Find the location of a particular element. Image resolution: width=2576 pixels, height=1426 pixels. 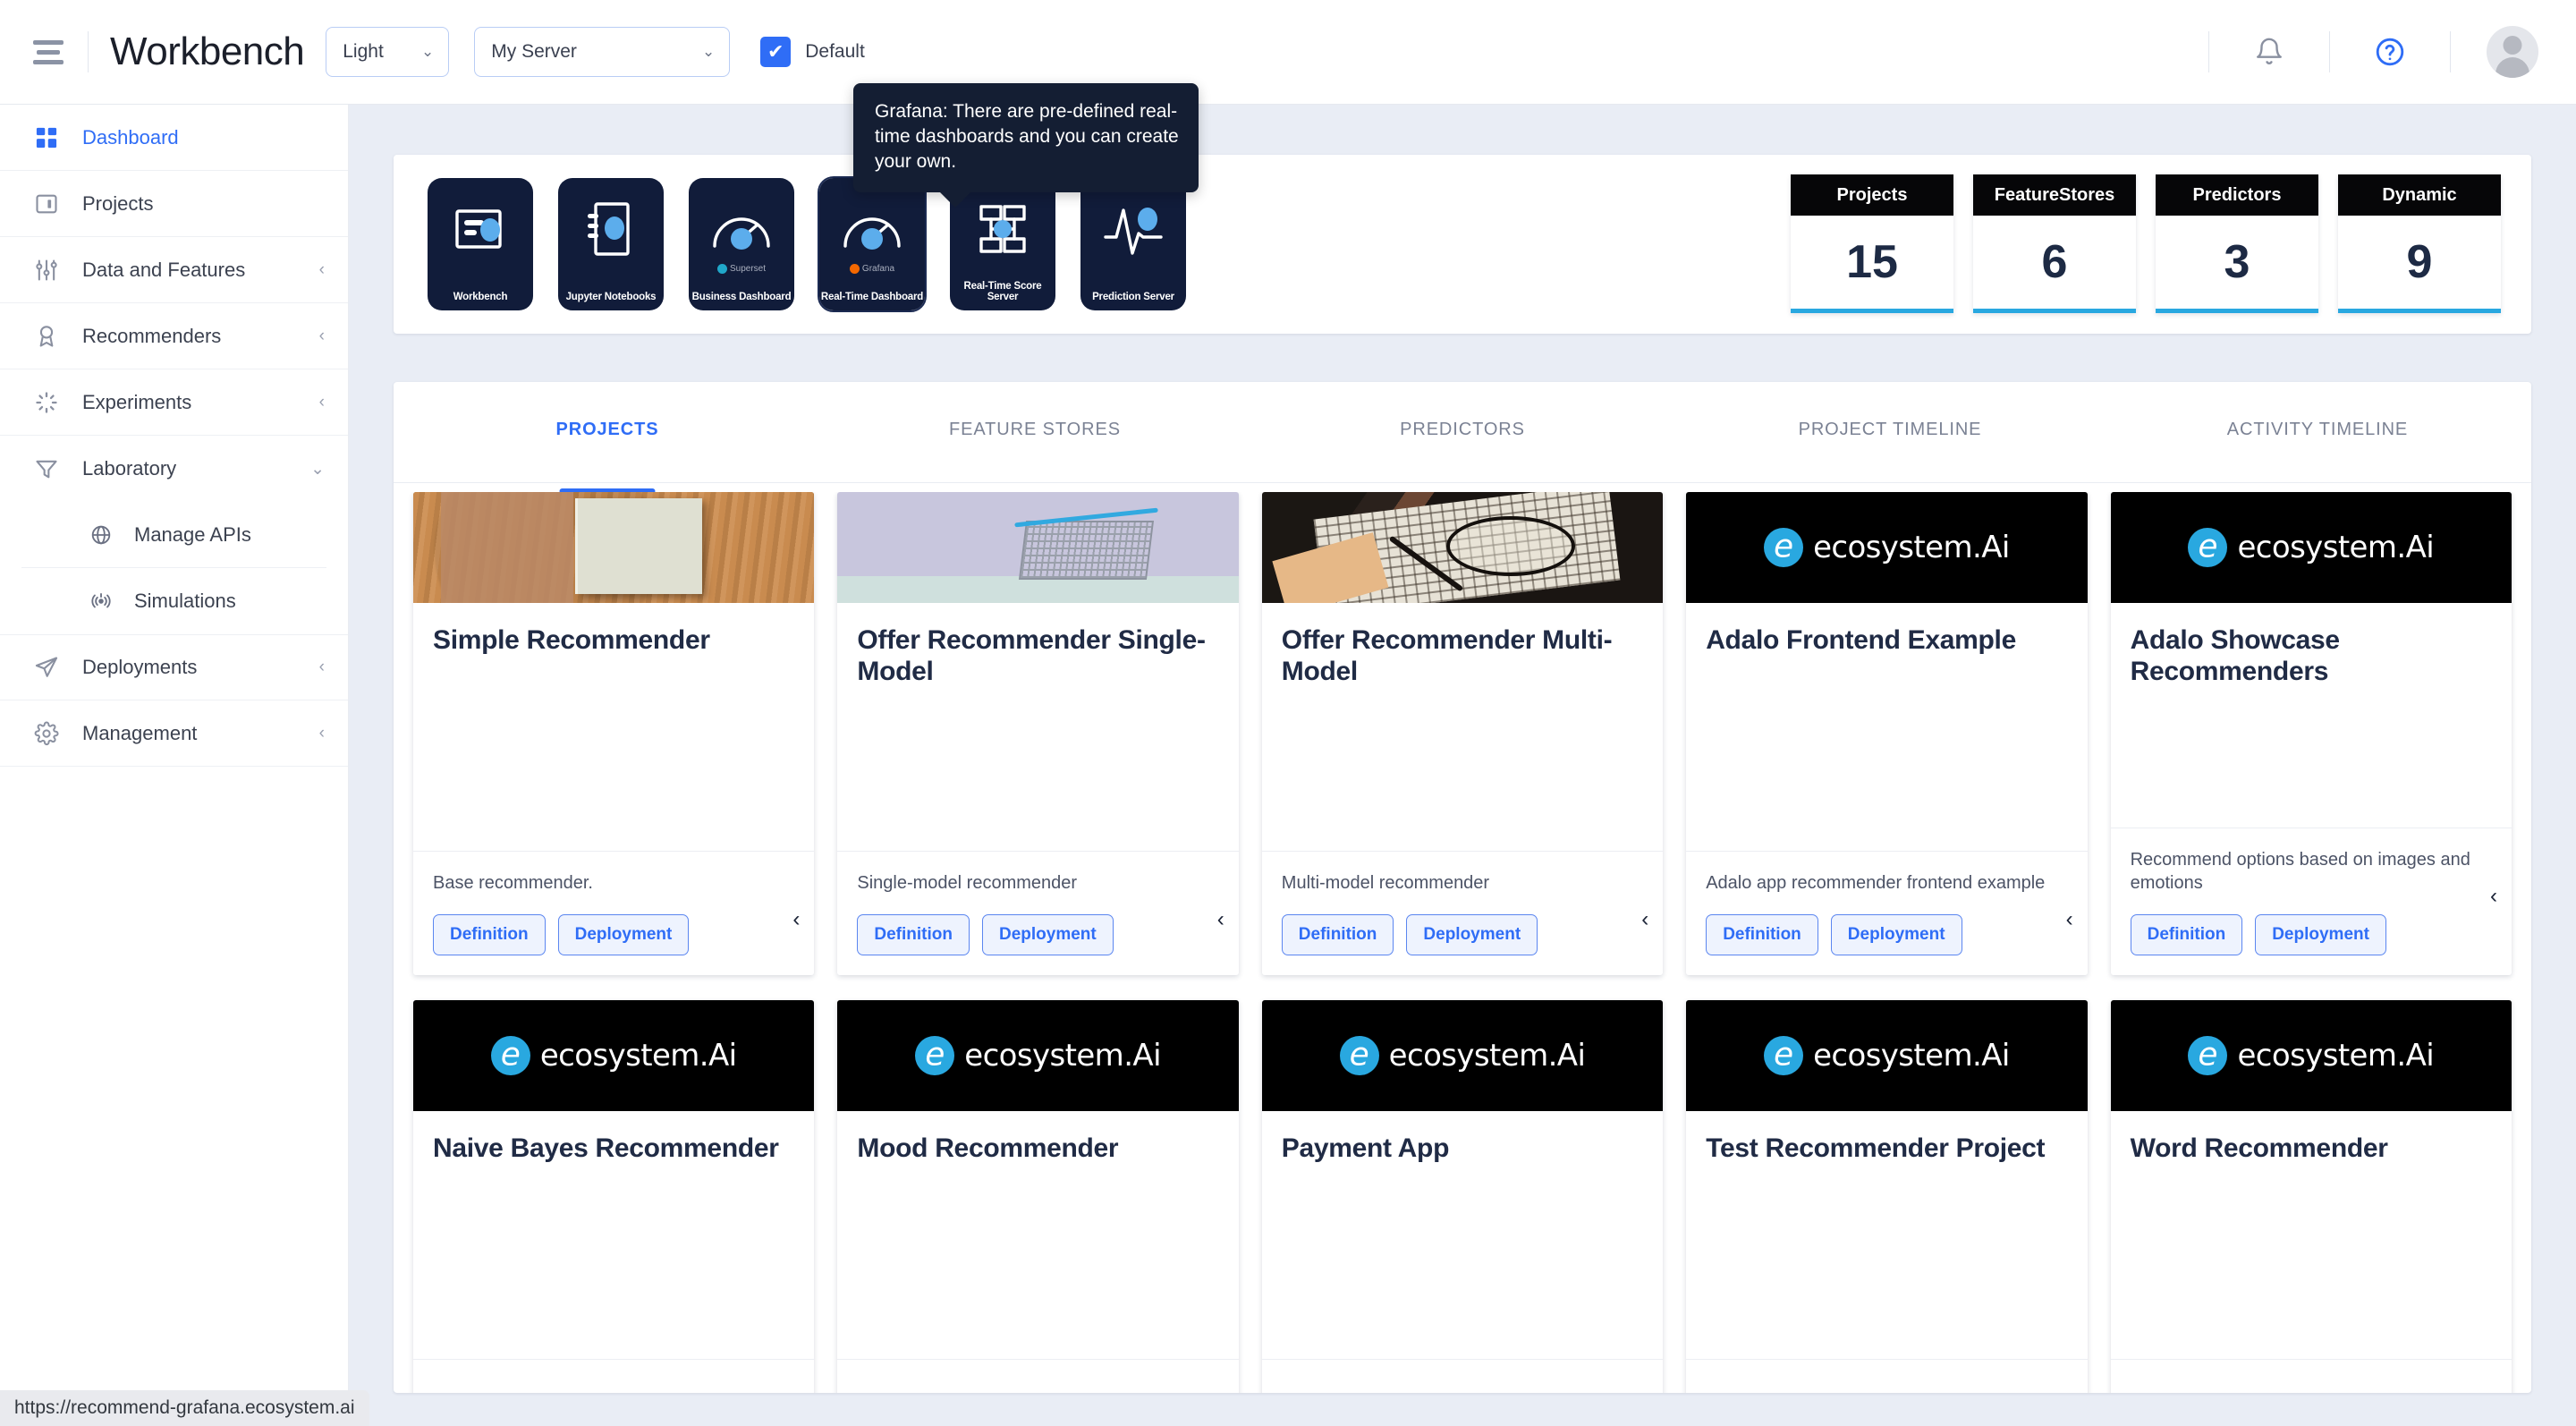

sidebar-item-experiments: Experiments ‹ is located at coordinates (174, 403).